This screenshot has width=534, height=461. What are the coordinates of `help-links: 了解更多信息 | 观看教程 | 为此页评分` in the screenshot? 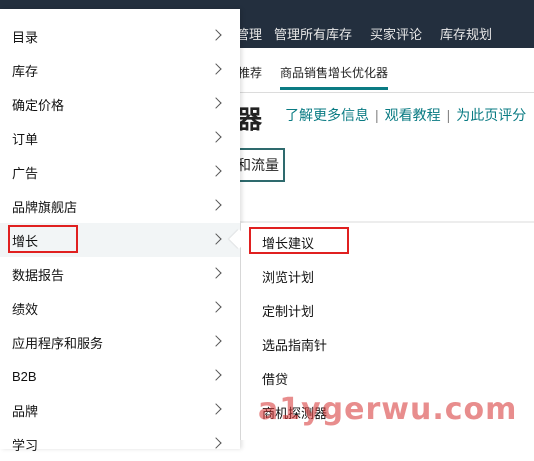 It's located at (406, 115).